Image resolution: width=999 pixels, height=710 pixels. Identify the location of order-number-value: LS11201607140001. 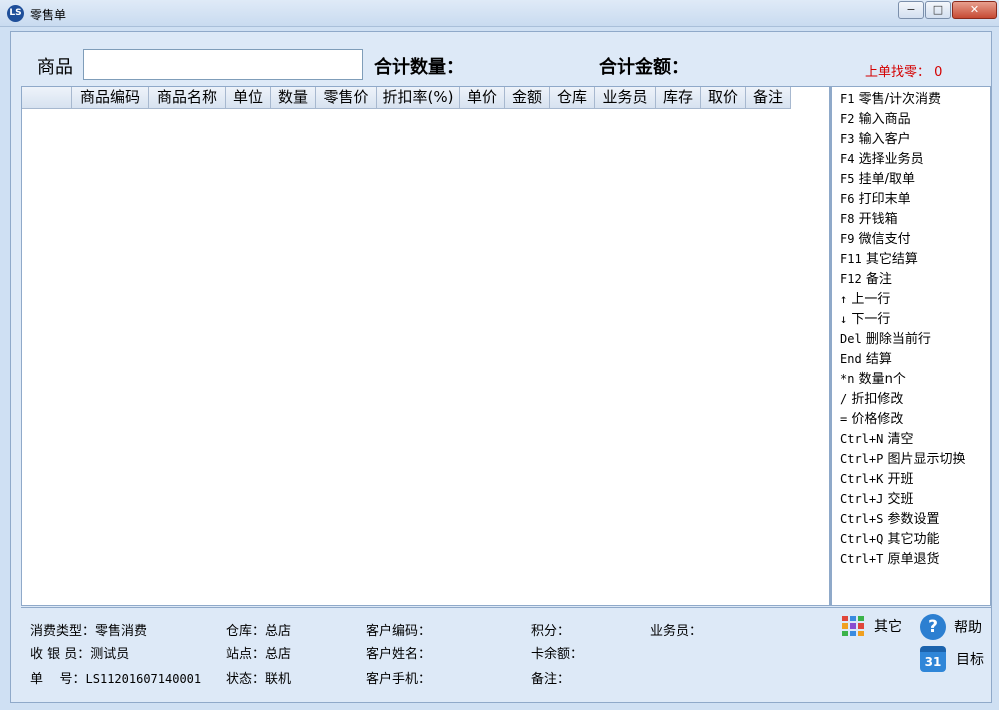
(143, 679).